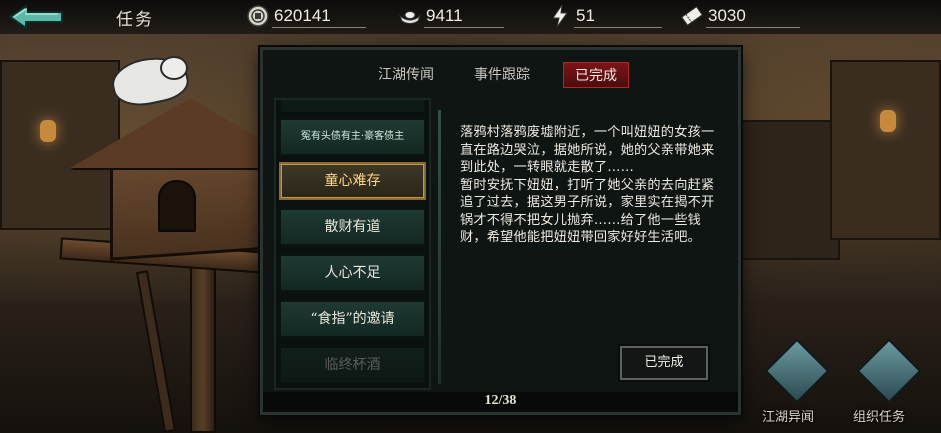 Image resolution: width=941 pixels, height=433 pixels. What do you see at coordinates (352, 137) in the screenshot?
I see `list-item: 冤有头债有主·豪客债主` at bounding box center [352, 137].